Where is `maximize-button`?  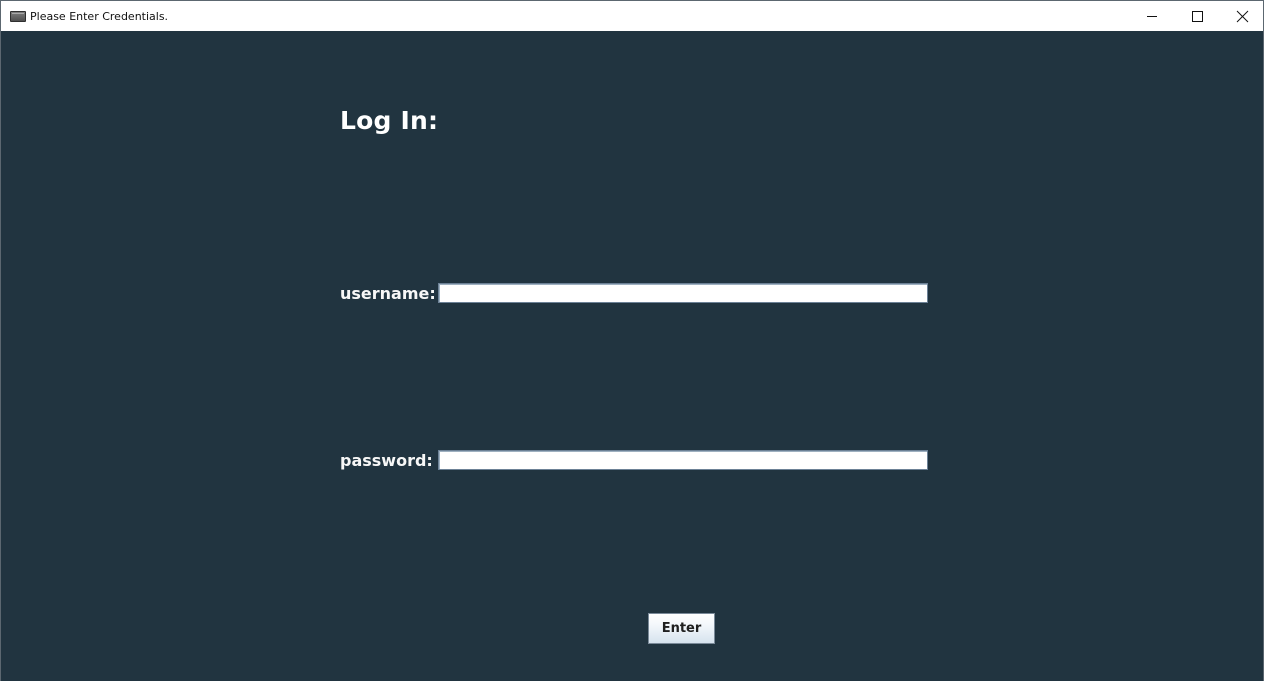
maximize-button is located at coordinates (1197, 16).